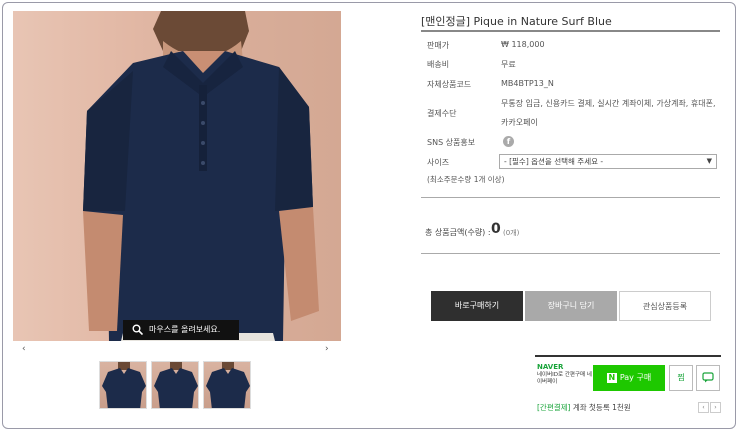 The image size is (740, 433). Describe the element at coordinates (511, 233) in the screenshot. I see `total-quantity: (0개)` at that location.